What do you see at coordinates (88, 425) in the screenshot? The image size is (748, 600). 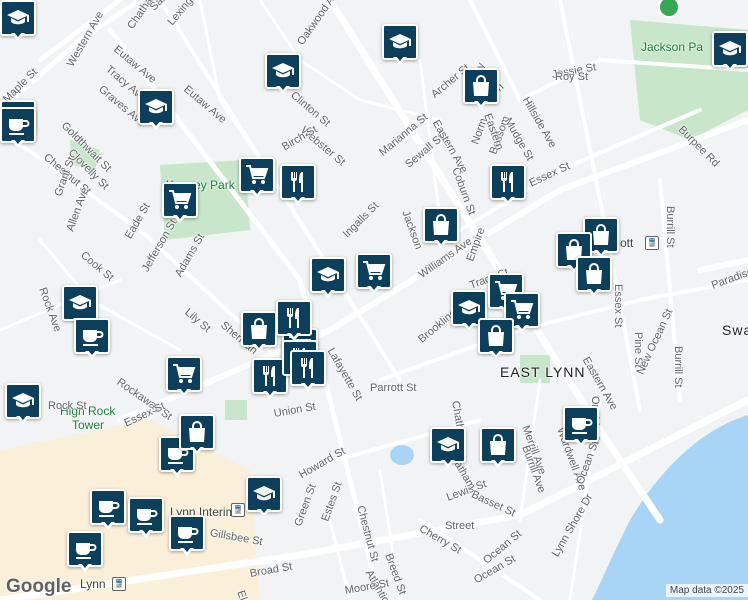 I see `place-label: Tower` at bounding box center [88, 425].